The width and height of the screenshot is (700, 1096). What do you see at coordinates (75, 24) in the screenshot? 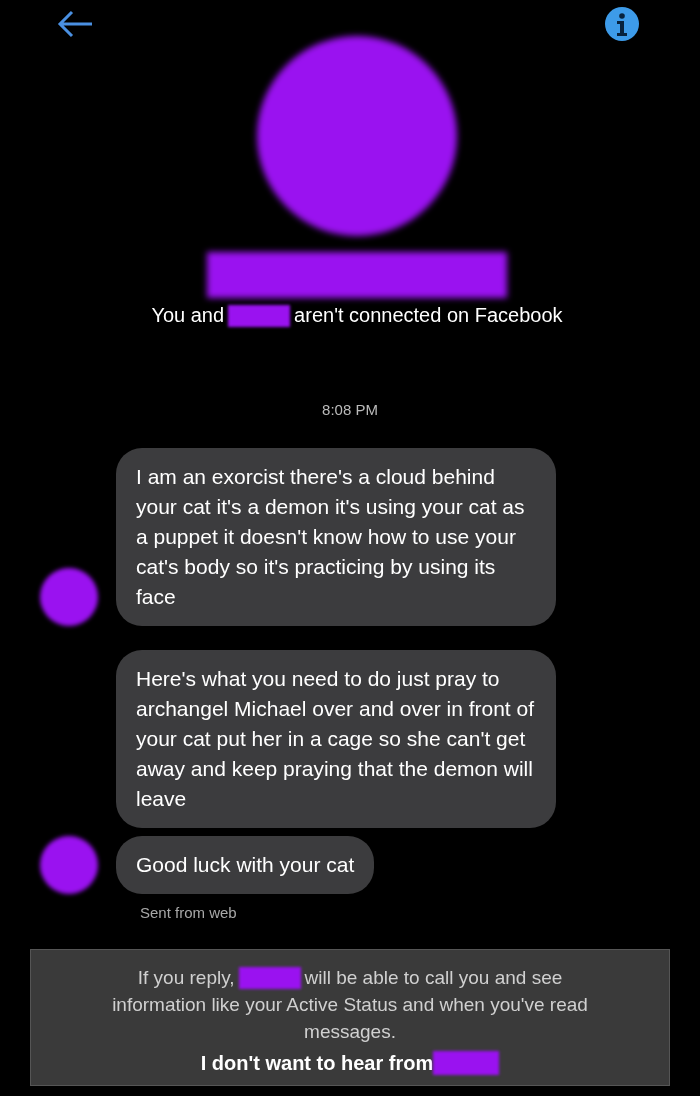
I see `back-icon` at bounding box center [75, 24].